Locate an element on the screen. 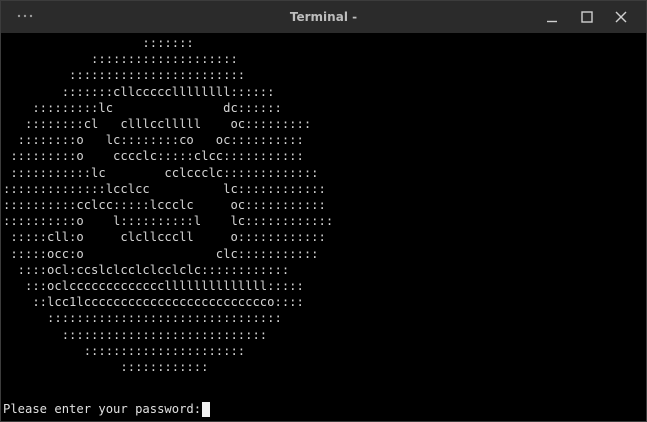 This screenshot has width=647, height=422. minimize-button is located at coordinates (552, 17).